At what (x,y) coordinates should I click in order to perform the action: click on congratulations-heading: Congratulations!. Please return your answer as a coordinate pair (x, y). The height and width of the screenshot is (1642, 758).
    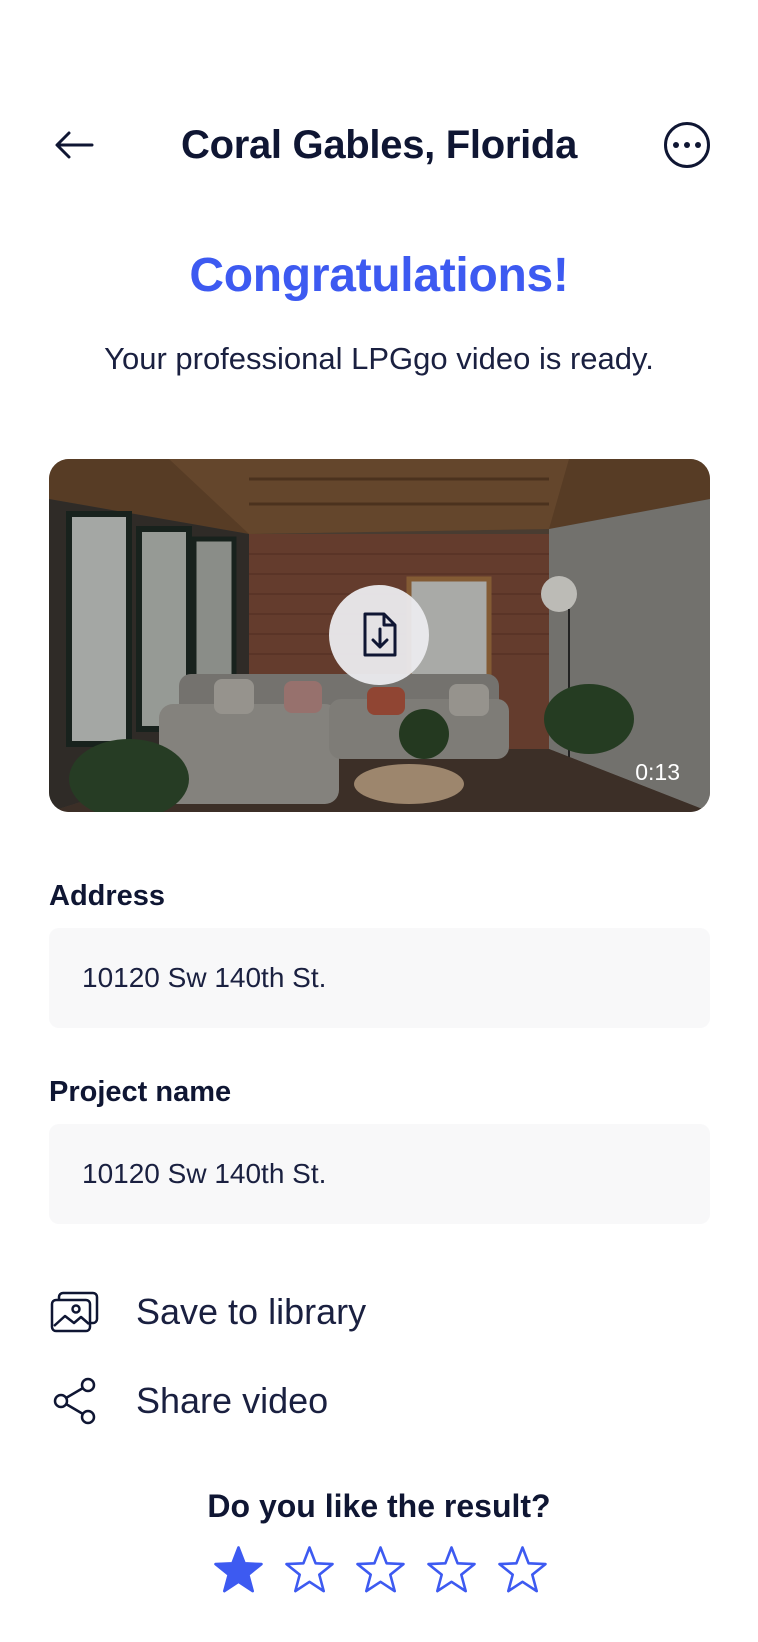
    Looking at the image, I should click on (379, 275).